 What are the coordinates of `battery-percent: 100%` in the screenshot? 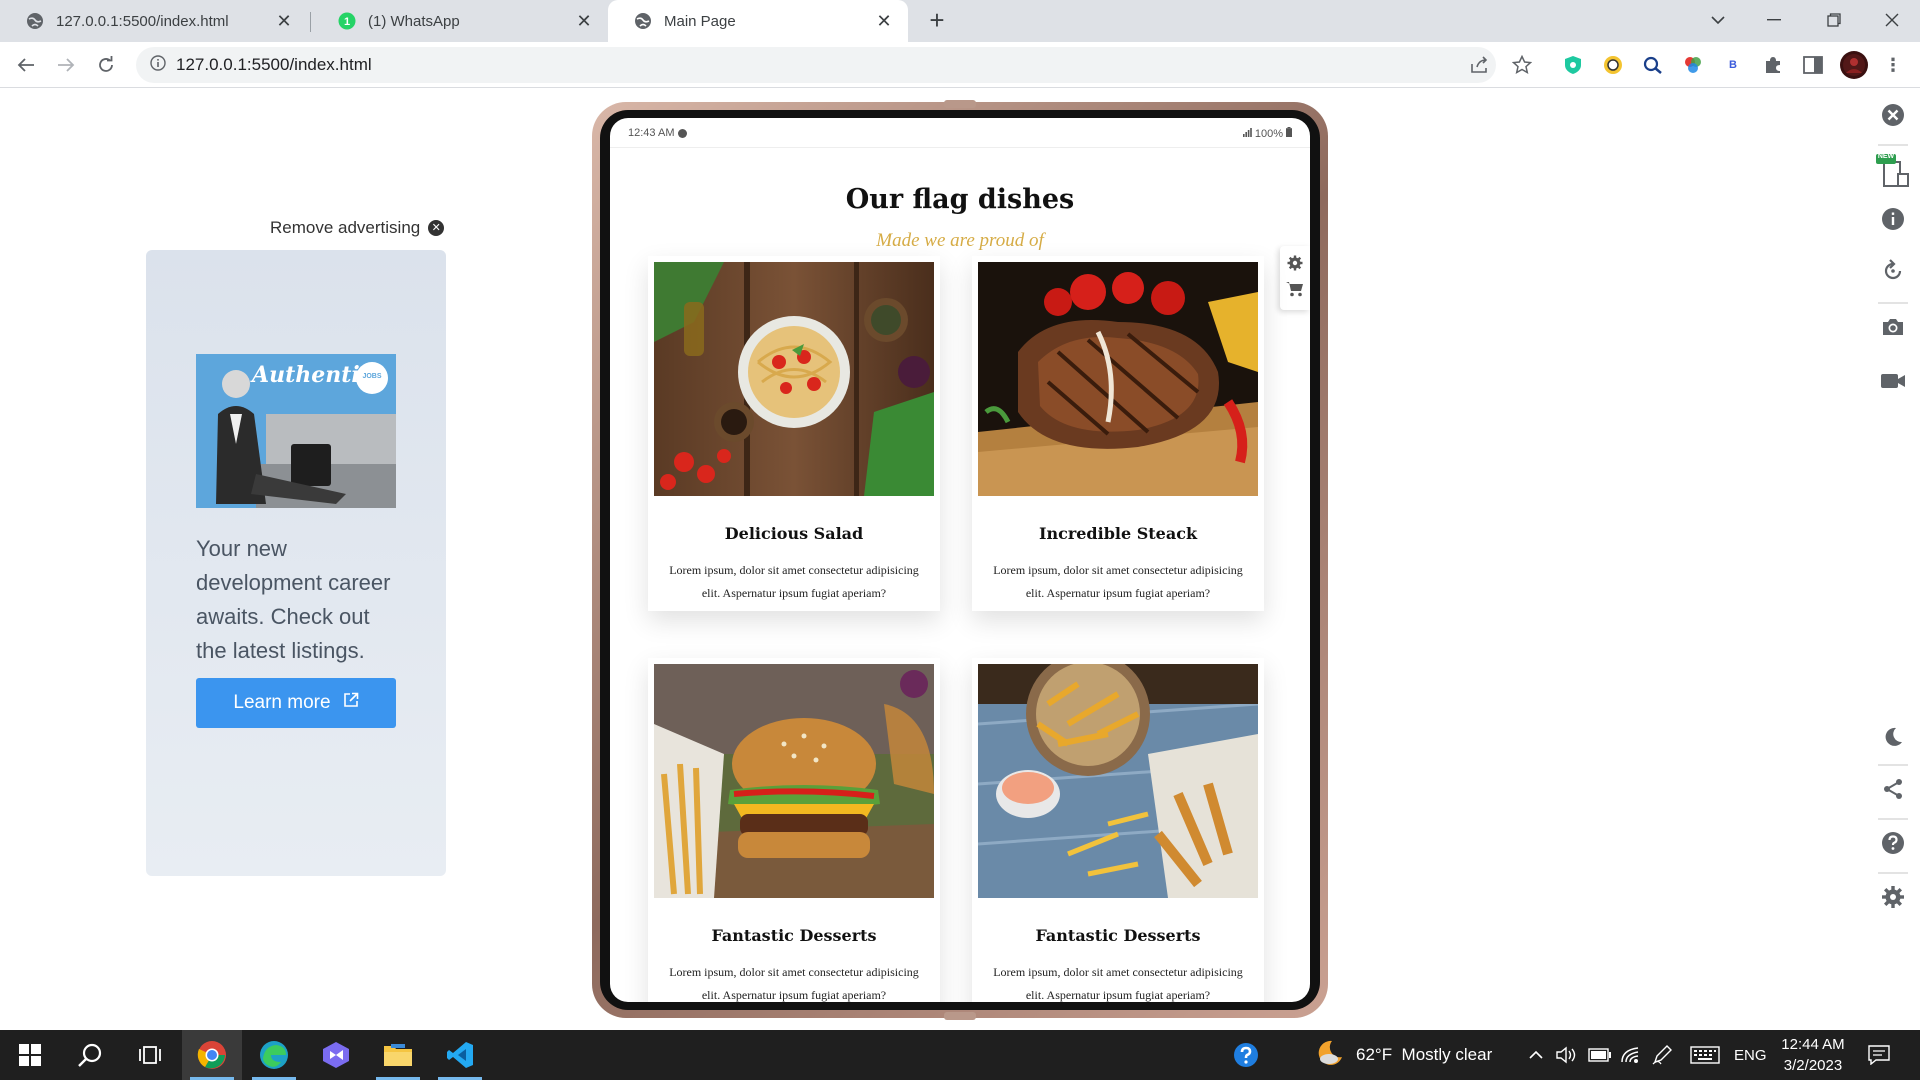 It's located at (1268, 133).